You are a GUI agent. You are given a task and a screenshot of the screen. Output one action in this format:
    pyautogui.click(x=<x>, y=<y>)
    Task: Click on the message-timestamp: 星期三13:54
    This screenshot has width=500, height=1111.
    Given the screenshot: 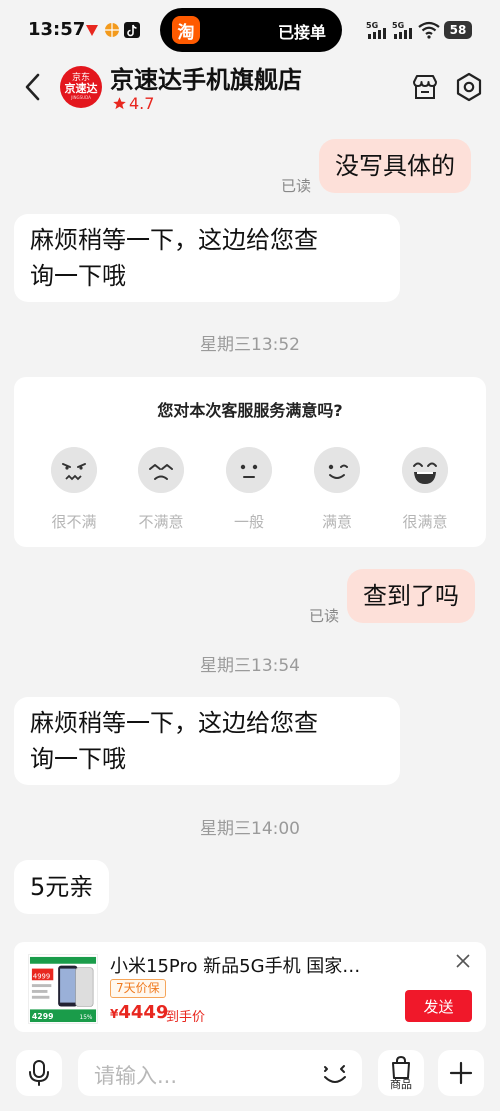 What is the action you would take?
    pyautogui.click(x=250, y=666)
    